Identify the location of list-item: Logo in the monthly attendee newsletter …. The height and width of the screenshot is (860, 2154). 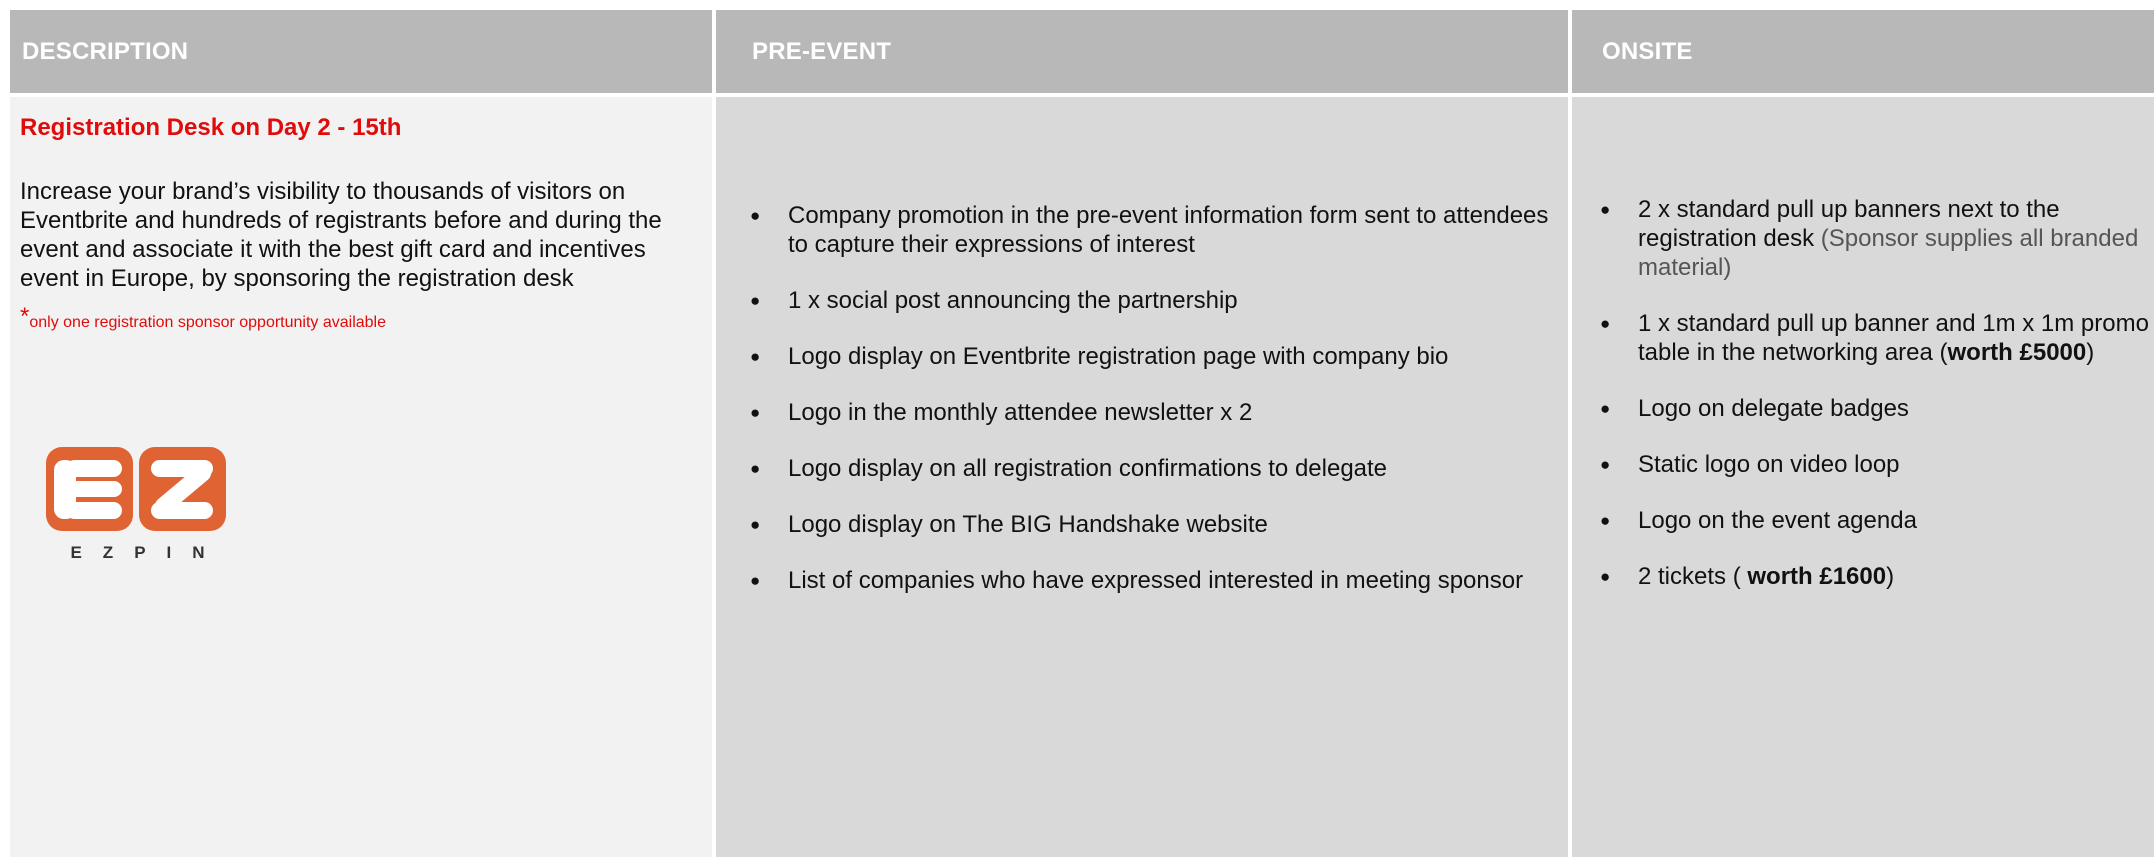
(1155, 412).